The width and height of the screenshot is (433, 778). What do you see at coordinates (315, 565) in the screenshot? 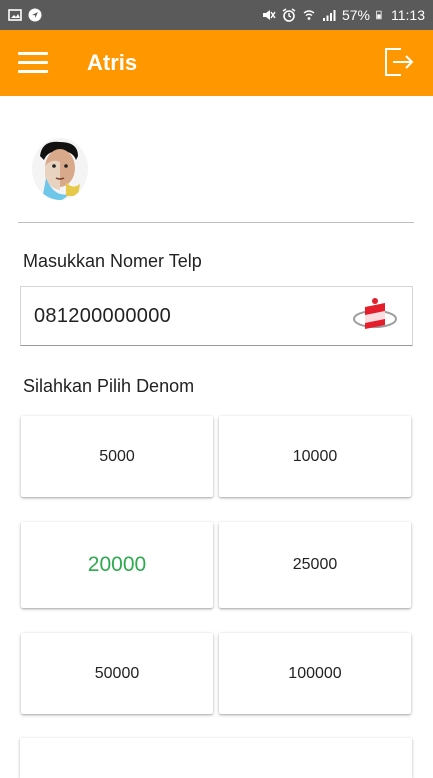
I see `denom-card-25000: 25000` at bounding box center [315, 565].